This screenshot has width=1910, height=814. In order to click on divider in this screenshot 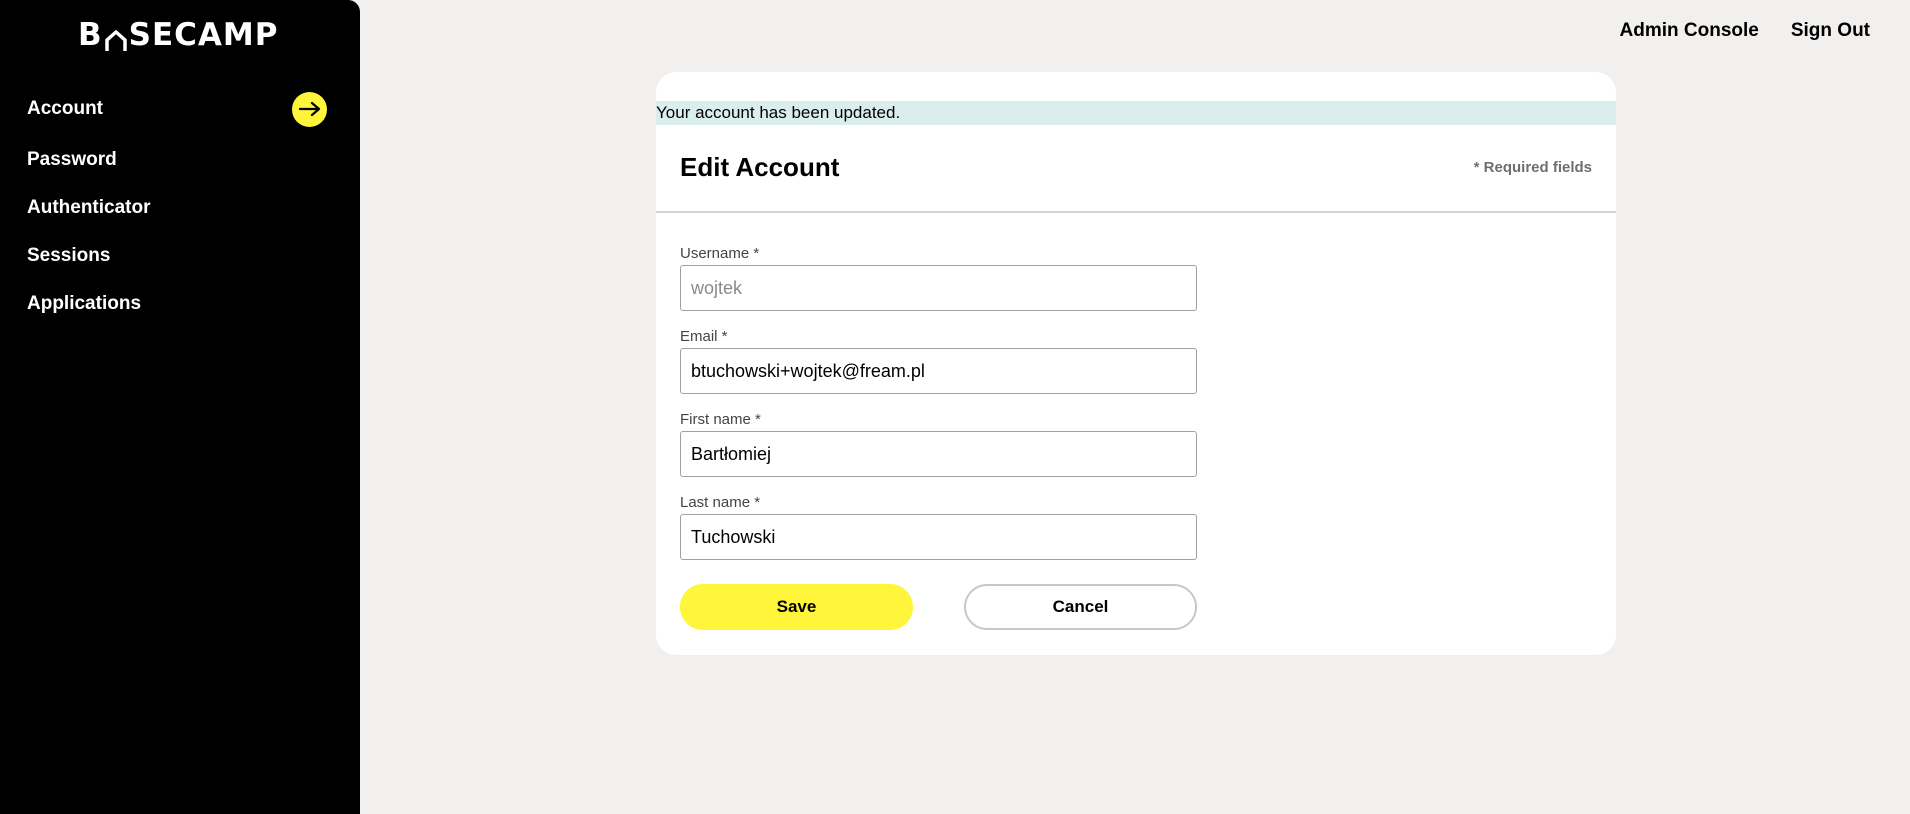, I will do `click(1136, 212)`.